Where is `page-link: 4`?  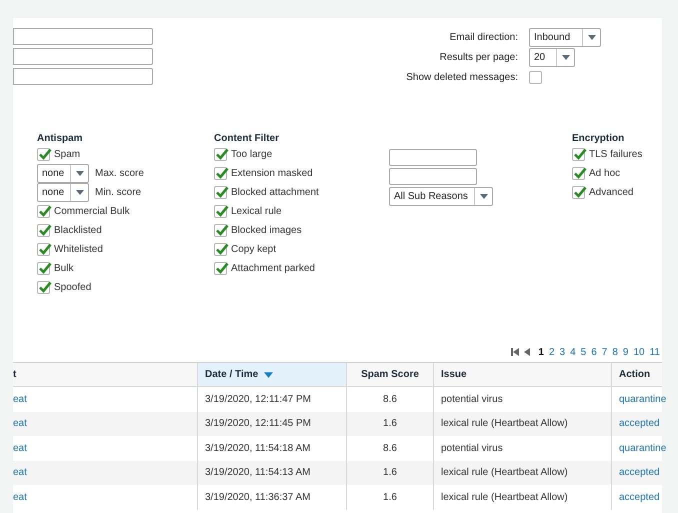 page-link: 4 is located at coordinates (573, 352).